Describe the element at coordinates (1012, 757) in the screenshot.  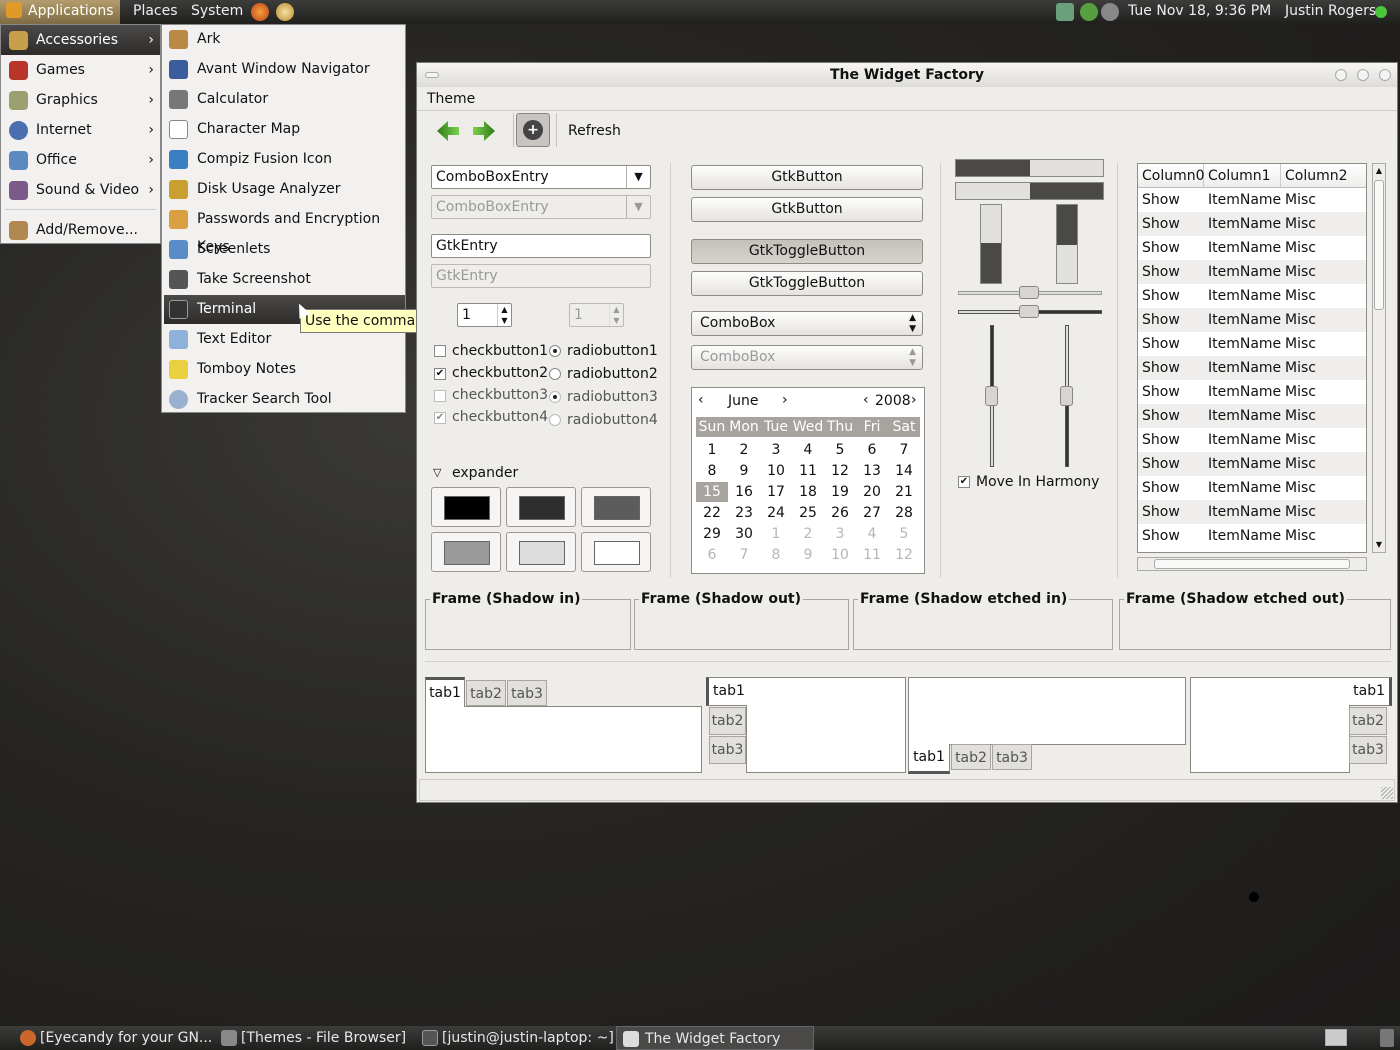
I see `notebook-3-tab3: tab3` at that location.